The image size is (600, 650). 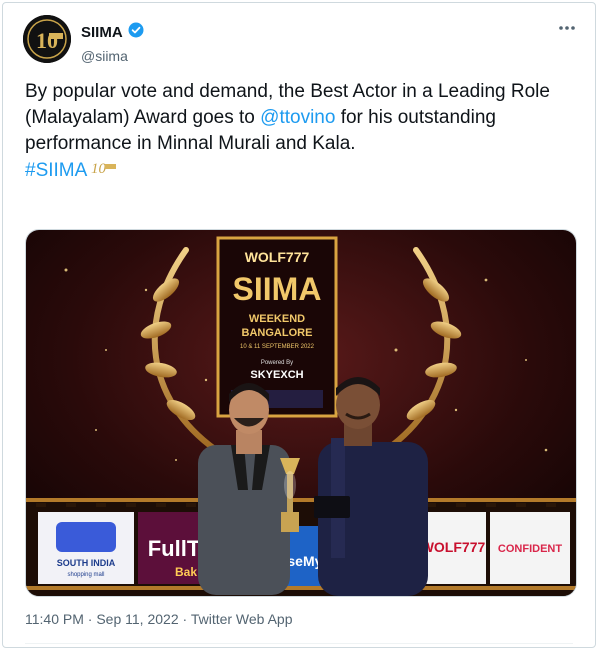 I want to click on tweet-source: Twitter Web App, so click(x=242, y=619).